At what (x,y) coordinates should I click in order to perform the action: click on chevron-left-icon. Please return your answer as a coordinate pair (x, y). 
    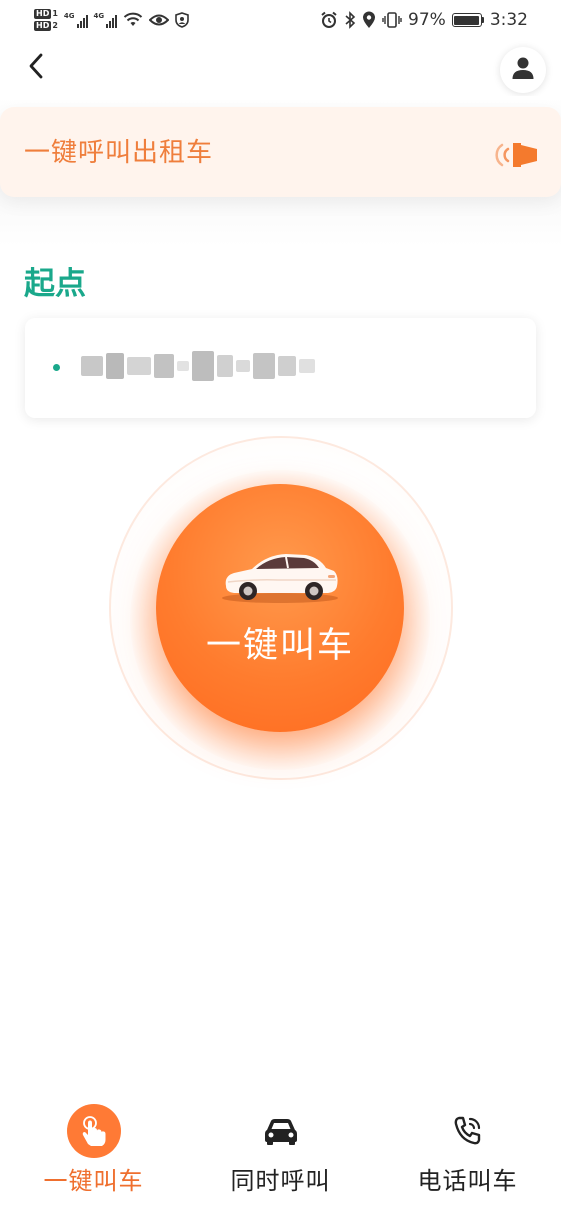
    Looking at the image, I should click on (36, 68).